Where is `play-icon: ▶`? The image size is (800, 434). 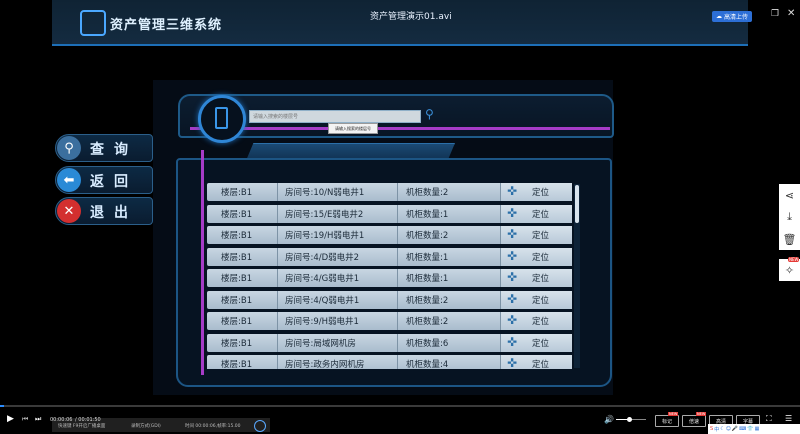
play-icon: ▶ is located at coordinates (10, 419).